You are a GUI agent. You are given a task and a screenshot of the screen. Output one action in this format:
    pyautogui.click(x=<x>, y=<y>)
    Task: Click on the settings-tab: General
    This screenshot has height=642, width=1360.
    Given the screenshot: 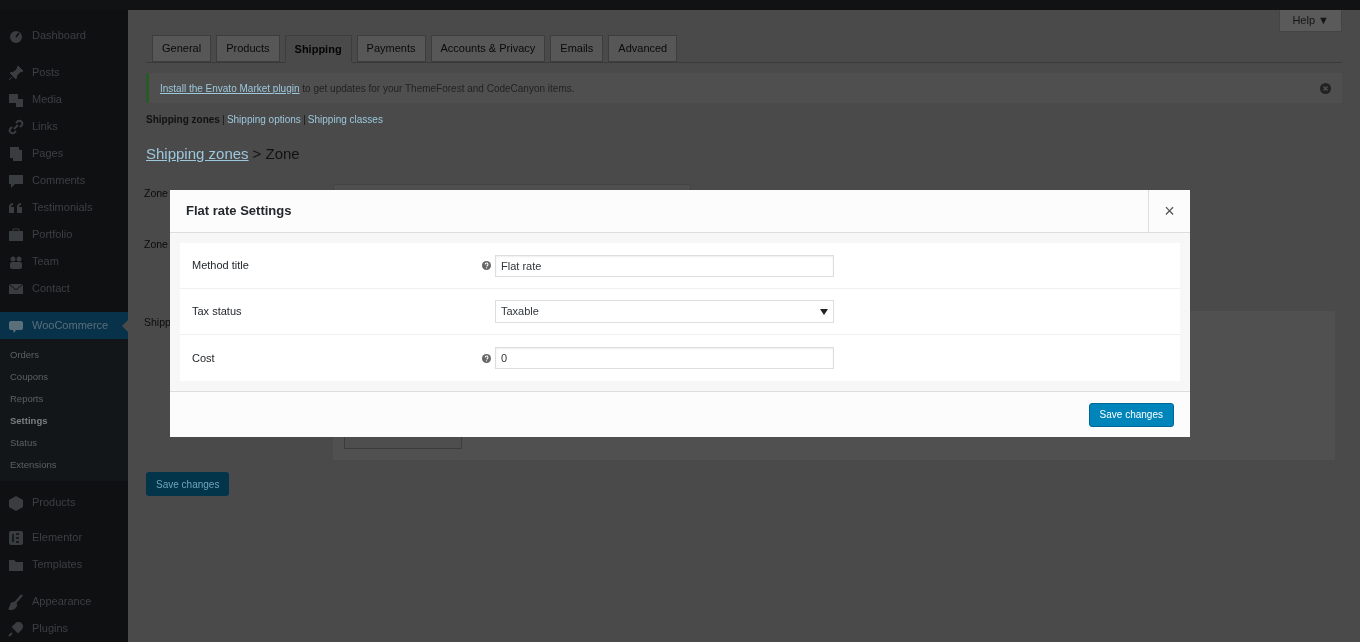 What is the action you would take?
    pyautogui.click(x=182, y=48)
    